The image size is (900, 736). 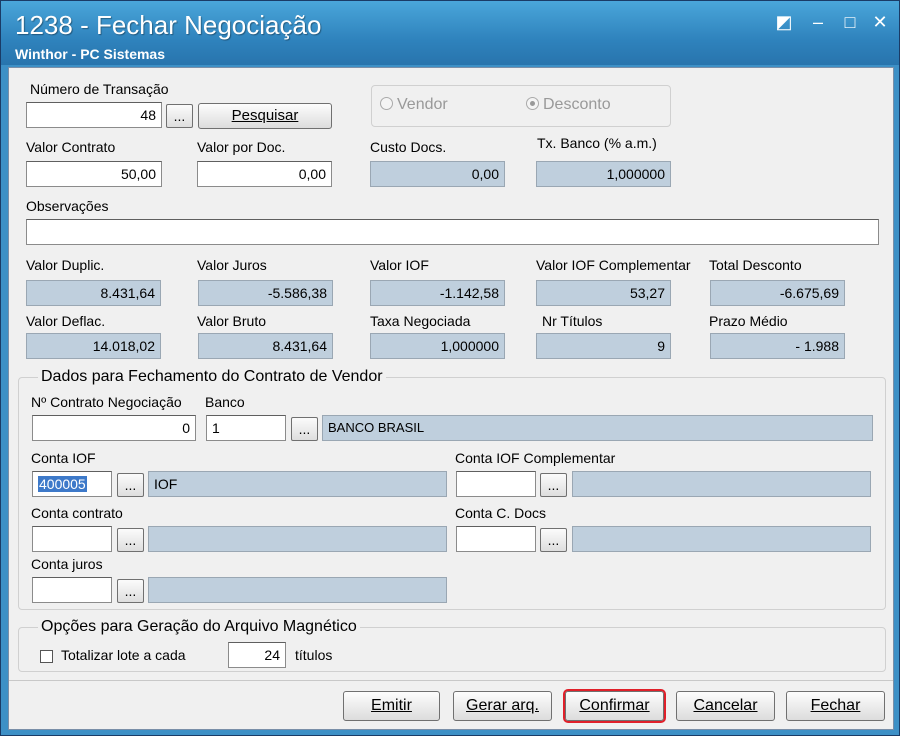 What do you see at coordinates (231, 321) in the screenshot?
I see `valor-bruto-label: Valor Bruto` at bounding box center [231, 321].